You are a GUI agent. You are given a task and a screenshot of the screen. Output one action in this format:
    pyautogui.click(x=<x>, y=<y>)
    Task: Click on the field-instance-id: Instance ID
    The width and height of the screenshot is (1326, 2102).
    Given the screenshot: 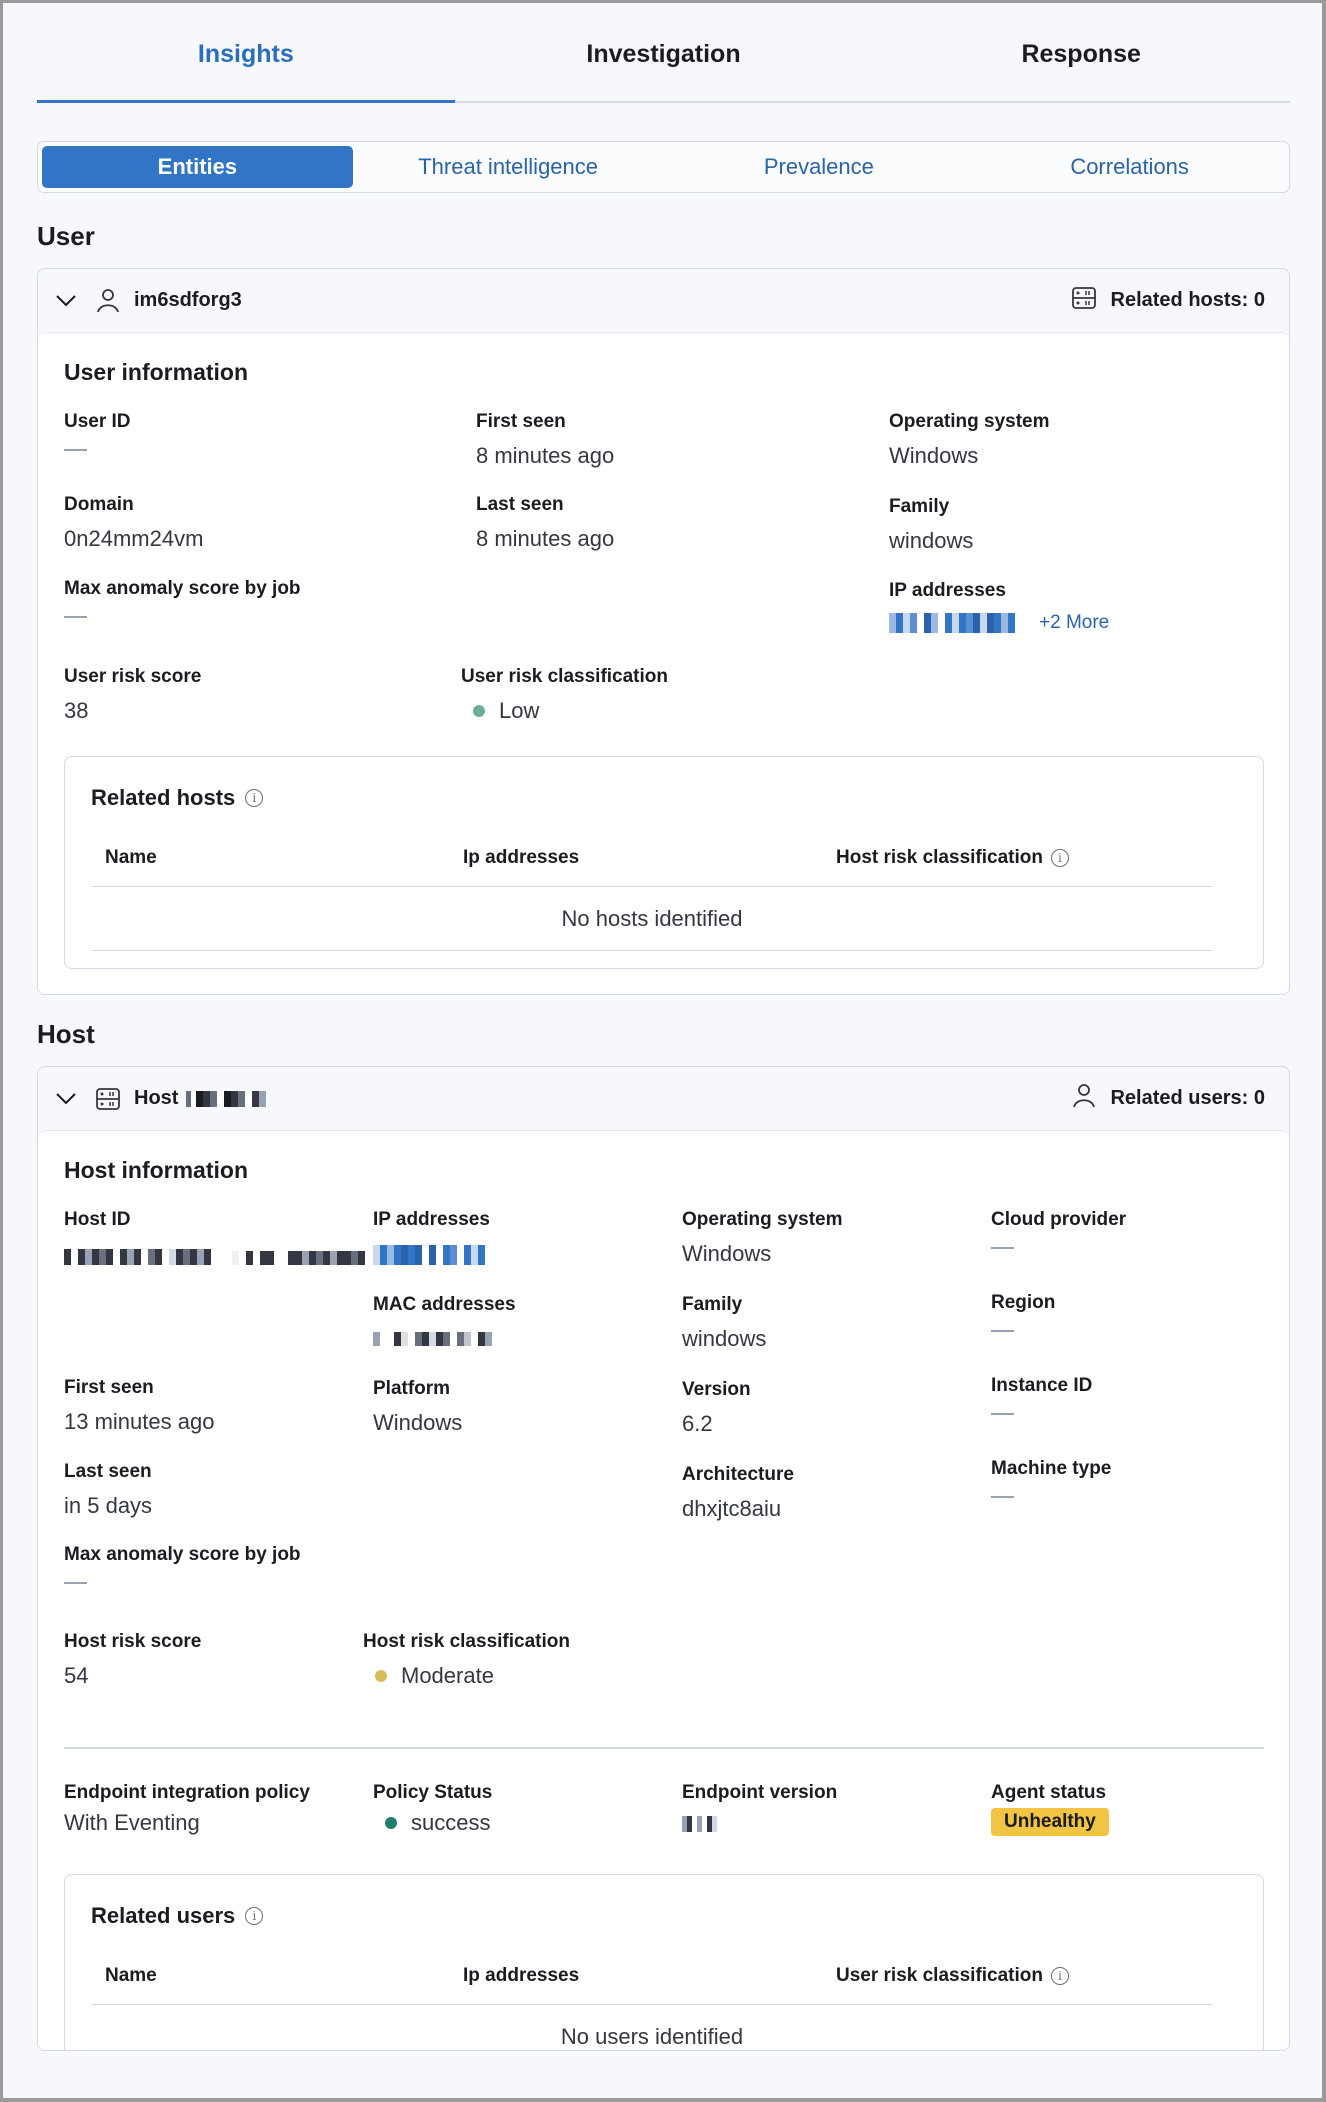 What is the action you would take?
    pyautogui.click(x=1041, y=1401)
    